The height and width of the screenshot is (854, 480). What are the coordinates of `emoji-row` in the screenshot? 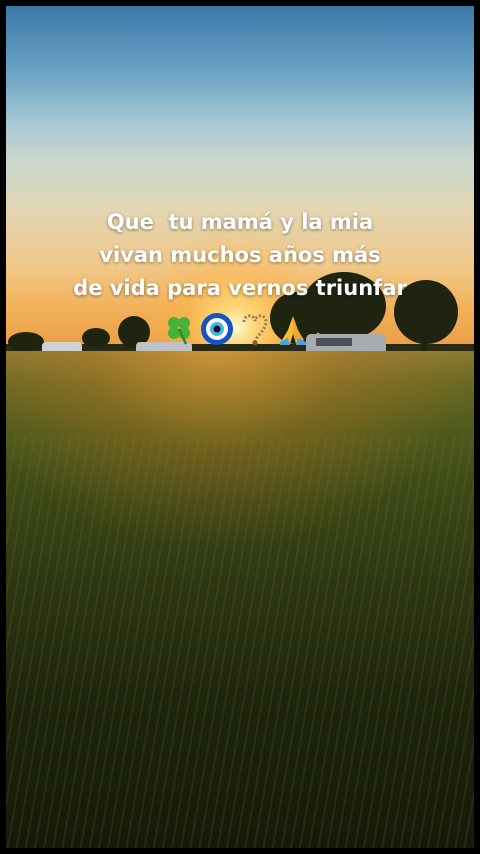 It's located at (236, 331).